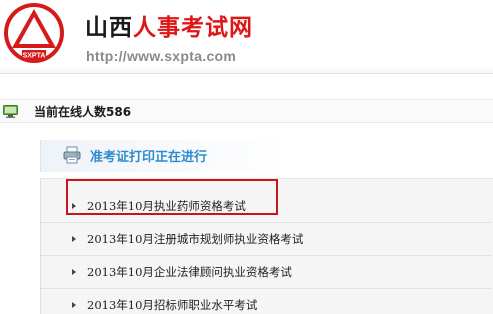  Describe the element at coordinates (172, 197) in the screenshot. I see `highlight-box` at that location.